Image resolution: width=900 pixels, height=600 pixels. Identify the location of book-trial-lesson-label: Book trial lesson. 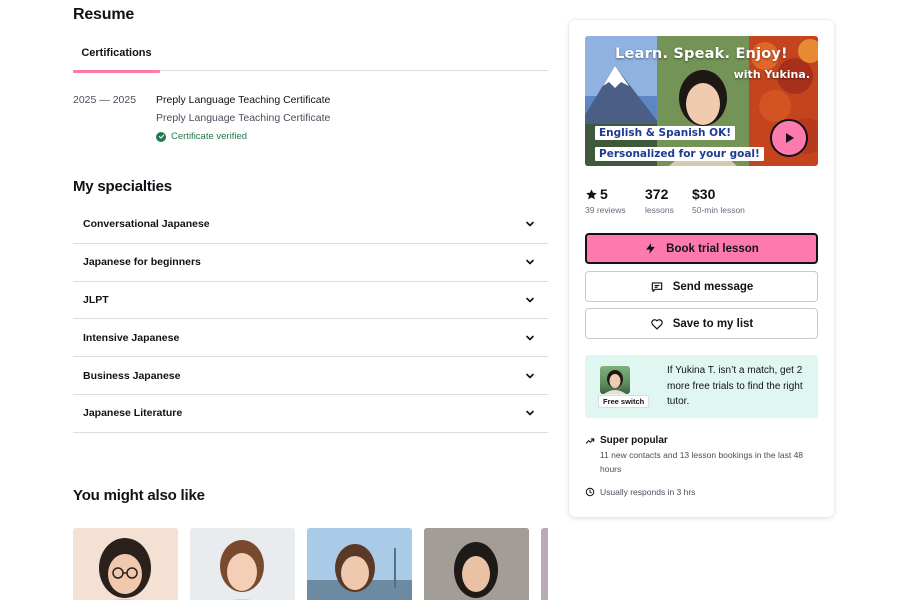
(712, 248).